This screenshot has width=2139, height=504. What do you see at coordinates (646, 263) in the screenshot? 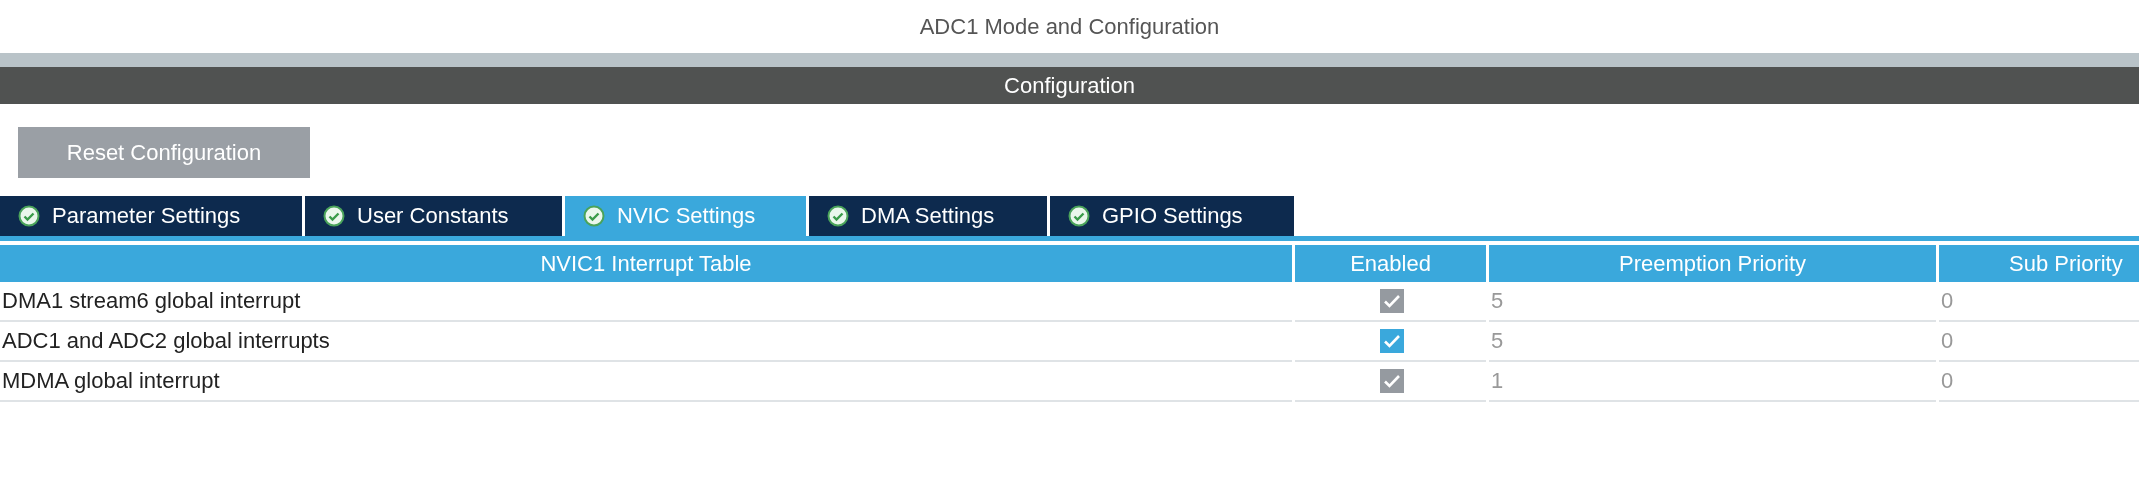
I see `column-header: NVIC1 Interrupt Table` at bounding box center [646, 263].